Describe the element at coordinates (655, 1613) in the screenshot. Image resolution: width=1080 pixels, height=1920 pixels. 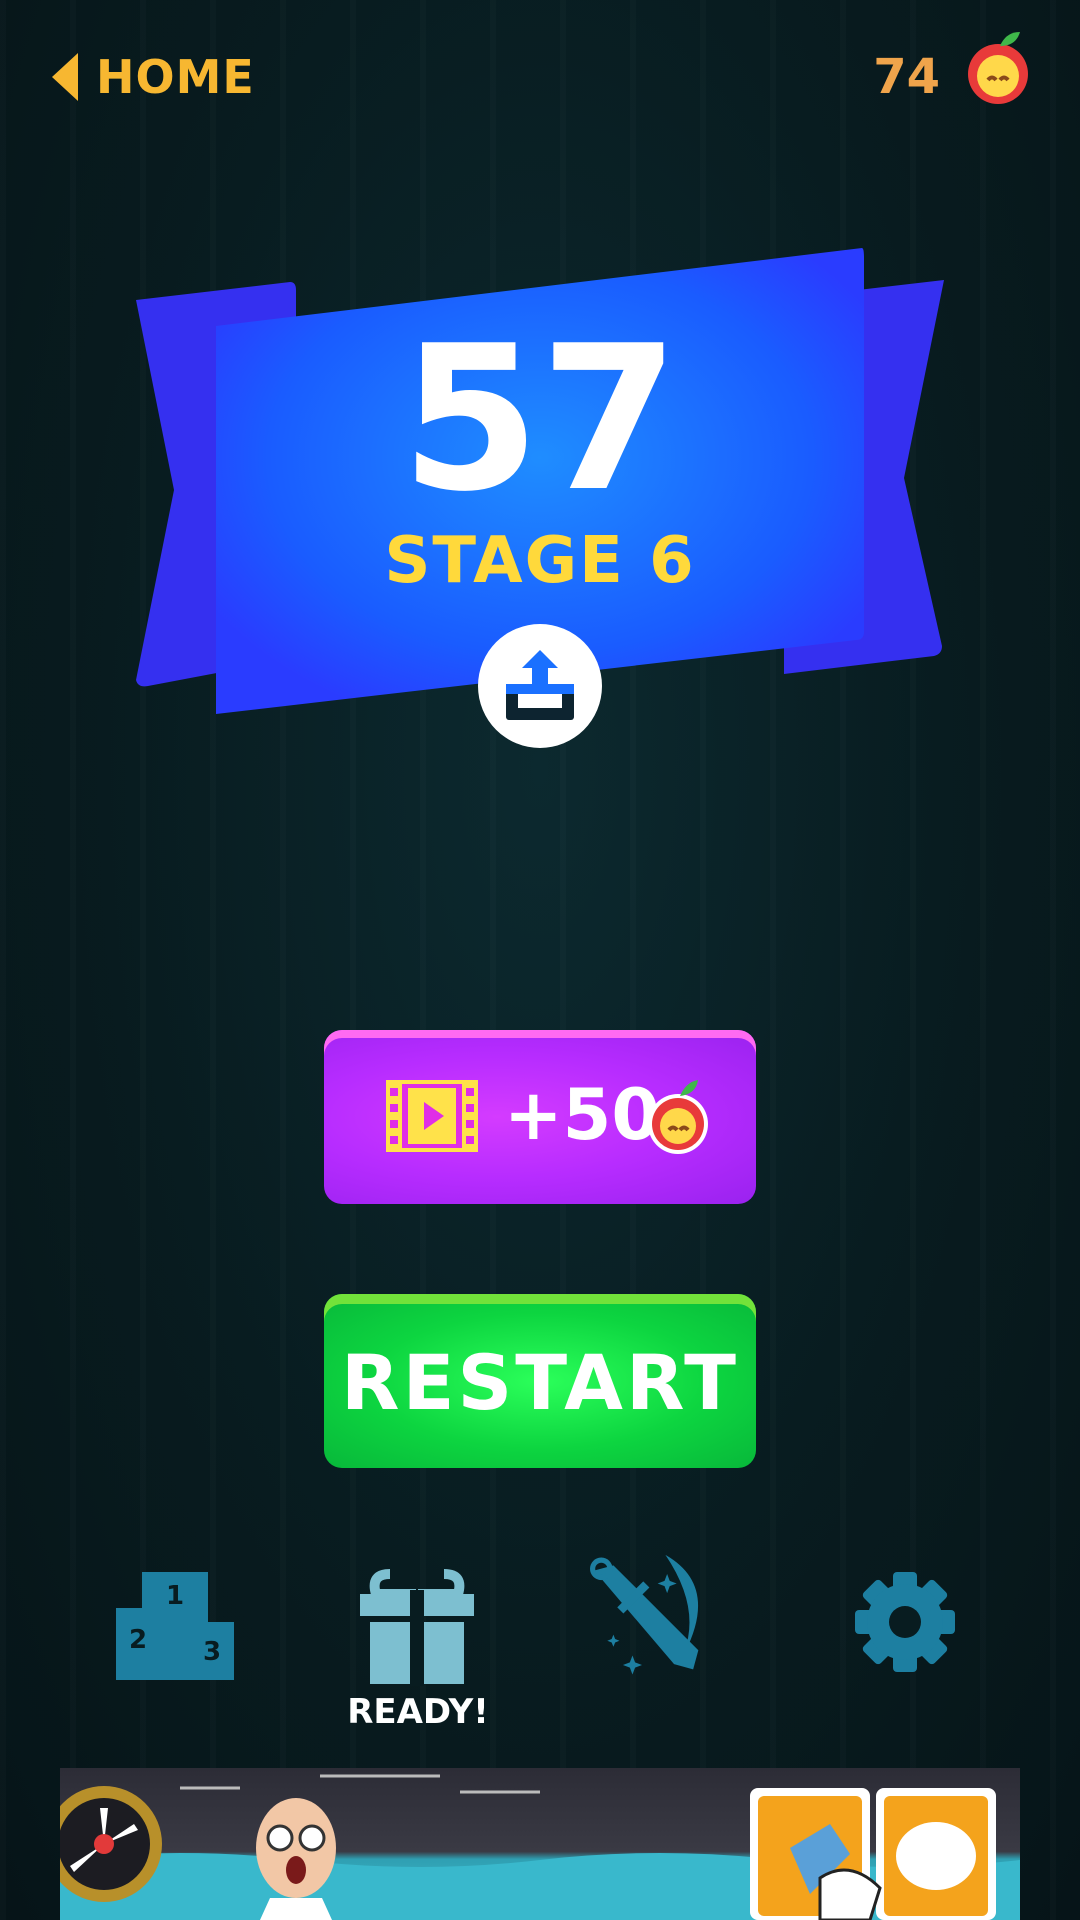
I see `skills-icon` at that location.